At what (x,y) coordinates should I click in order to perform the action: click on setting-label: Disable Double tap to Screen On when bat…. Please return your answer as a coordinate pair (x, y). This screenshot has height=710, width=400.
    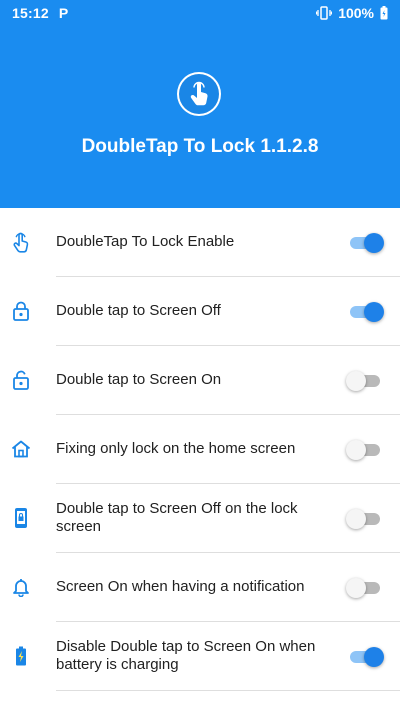
    Looking at the image, I should click on (186, 655).